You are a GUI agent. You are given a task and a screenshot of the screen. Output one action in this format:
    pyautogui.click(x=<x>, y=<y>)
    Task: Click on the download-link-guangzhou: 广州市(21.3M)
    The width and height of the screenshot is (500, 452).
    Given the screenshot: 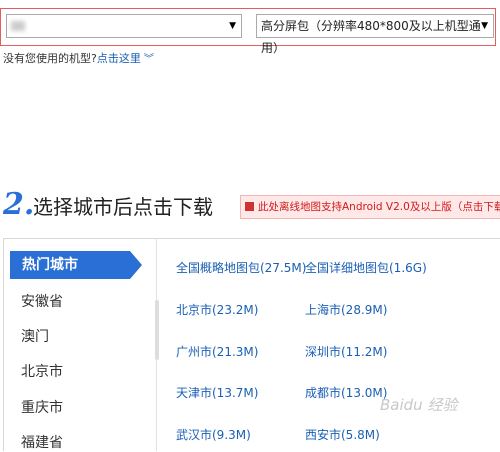 What is the action you would take?
    pyautogui.click(x=217, y=351)
    